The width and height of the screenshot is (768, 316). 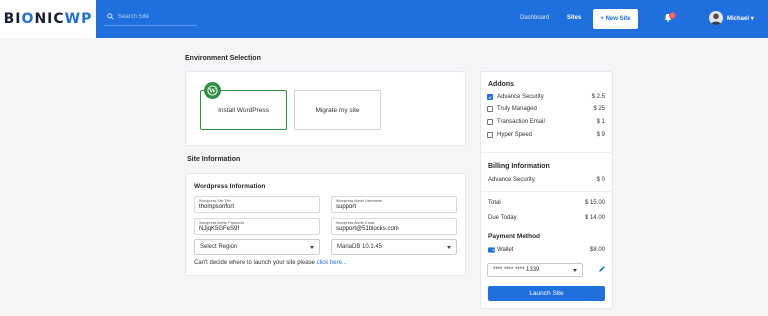 I want to click on wallet-row: Wallet $8.00, so click(x=546, y=250).